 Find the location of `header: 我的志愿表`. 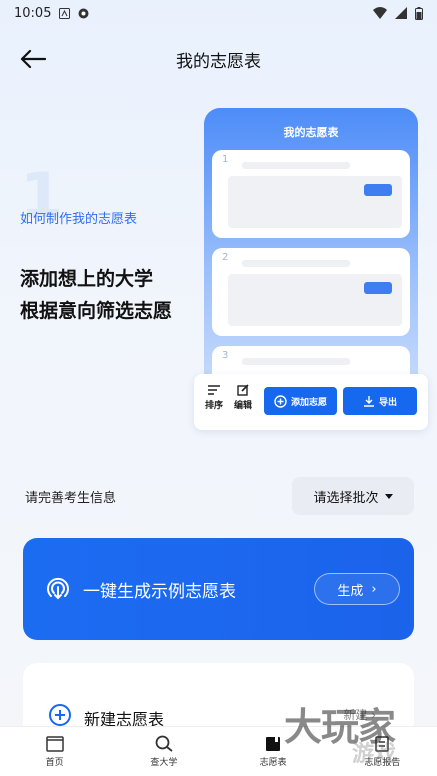

header: 我的志愿表 is located at coordinates (218, 59).